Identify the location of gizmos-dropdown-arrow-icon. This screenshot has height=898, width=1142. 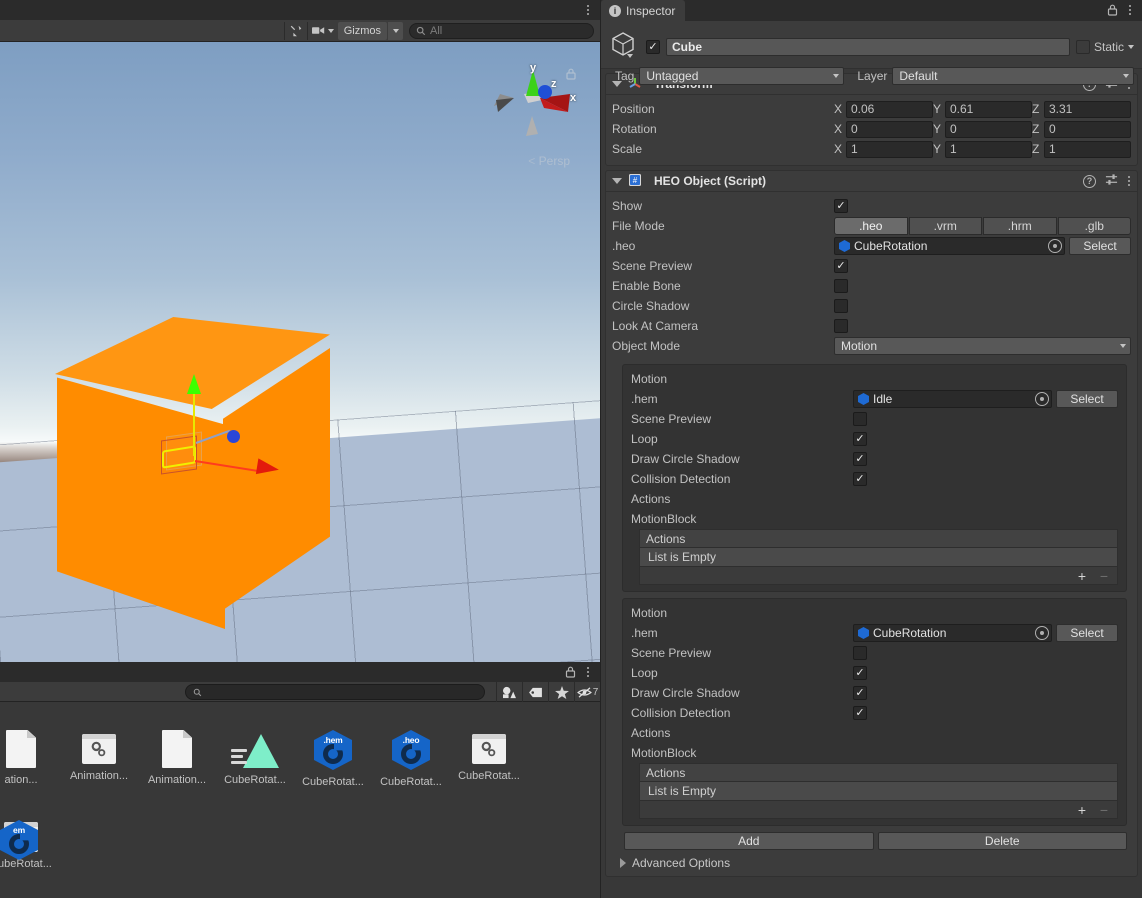
(395, 30).